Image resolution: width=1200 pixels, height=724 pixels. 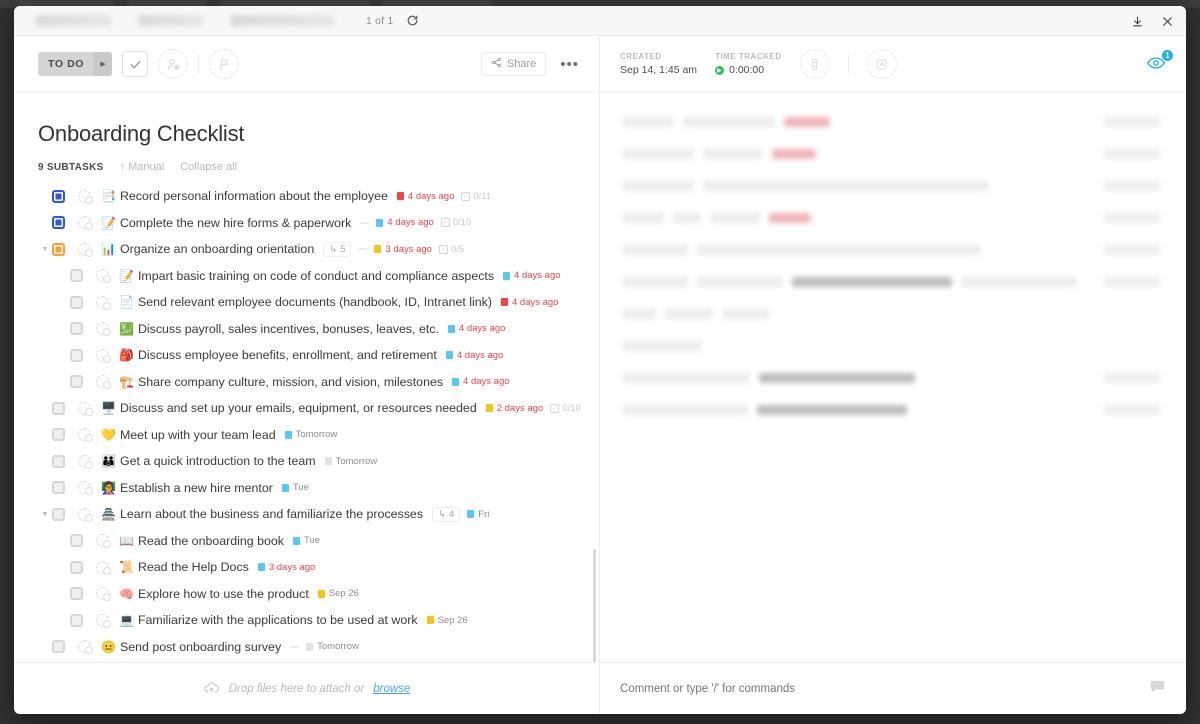 What do you see at coordinates (569, 64) in the screenshot?
I see `more-options-button: •••` at bounding box center [569, 64].